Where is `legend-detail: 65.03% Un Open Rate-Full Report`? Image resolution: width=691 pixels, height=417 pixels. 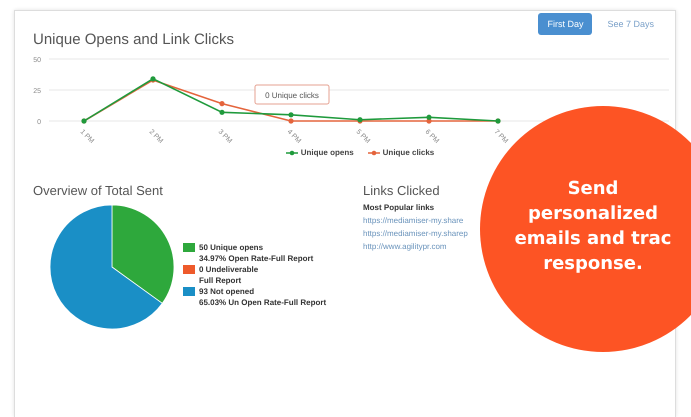
legend-detail: 65.03% Un Open Rate-Full Report is located at coordinates (262, 302).